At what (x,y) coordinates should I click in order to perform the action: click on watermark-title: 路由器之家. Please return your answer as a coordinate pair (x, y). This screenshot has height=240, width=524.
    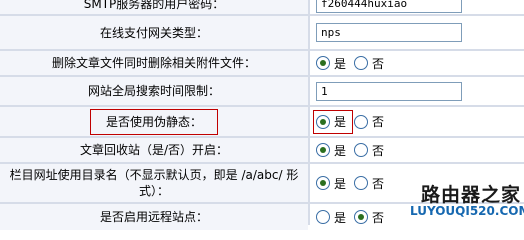
    Looking at the image, I should click on (471, 195).